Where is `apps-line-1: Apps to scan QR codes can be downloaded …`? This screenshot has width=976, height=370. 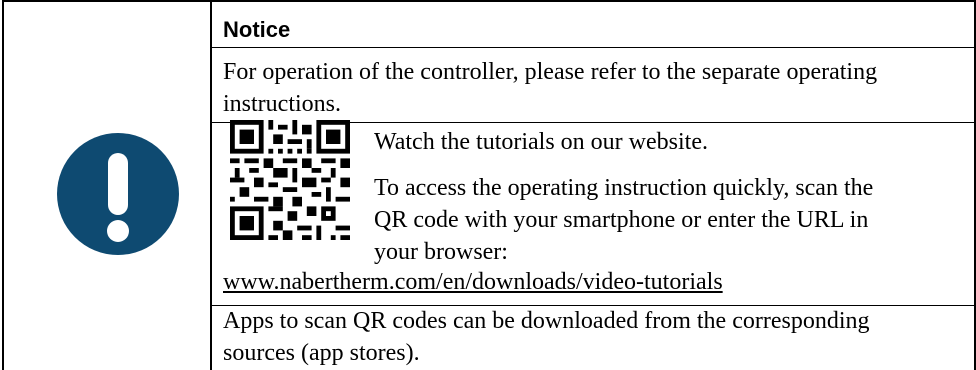 apps-line-1: Apps to scan QR codes can be downloaded … is located at coordinates (546, 321).